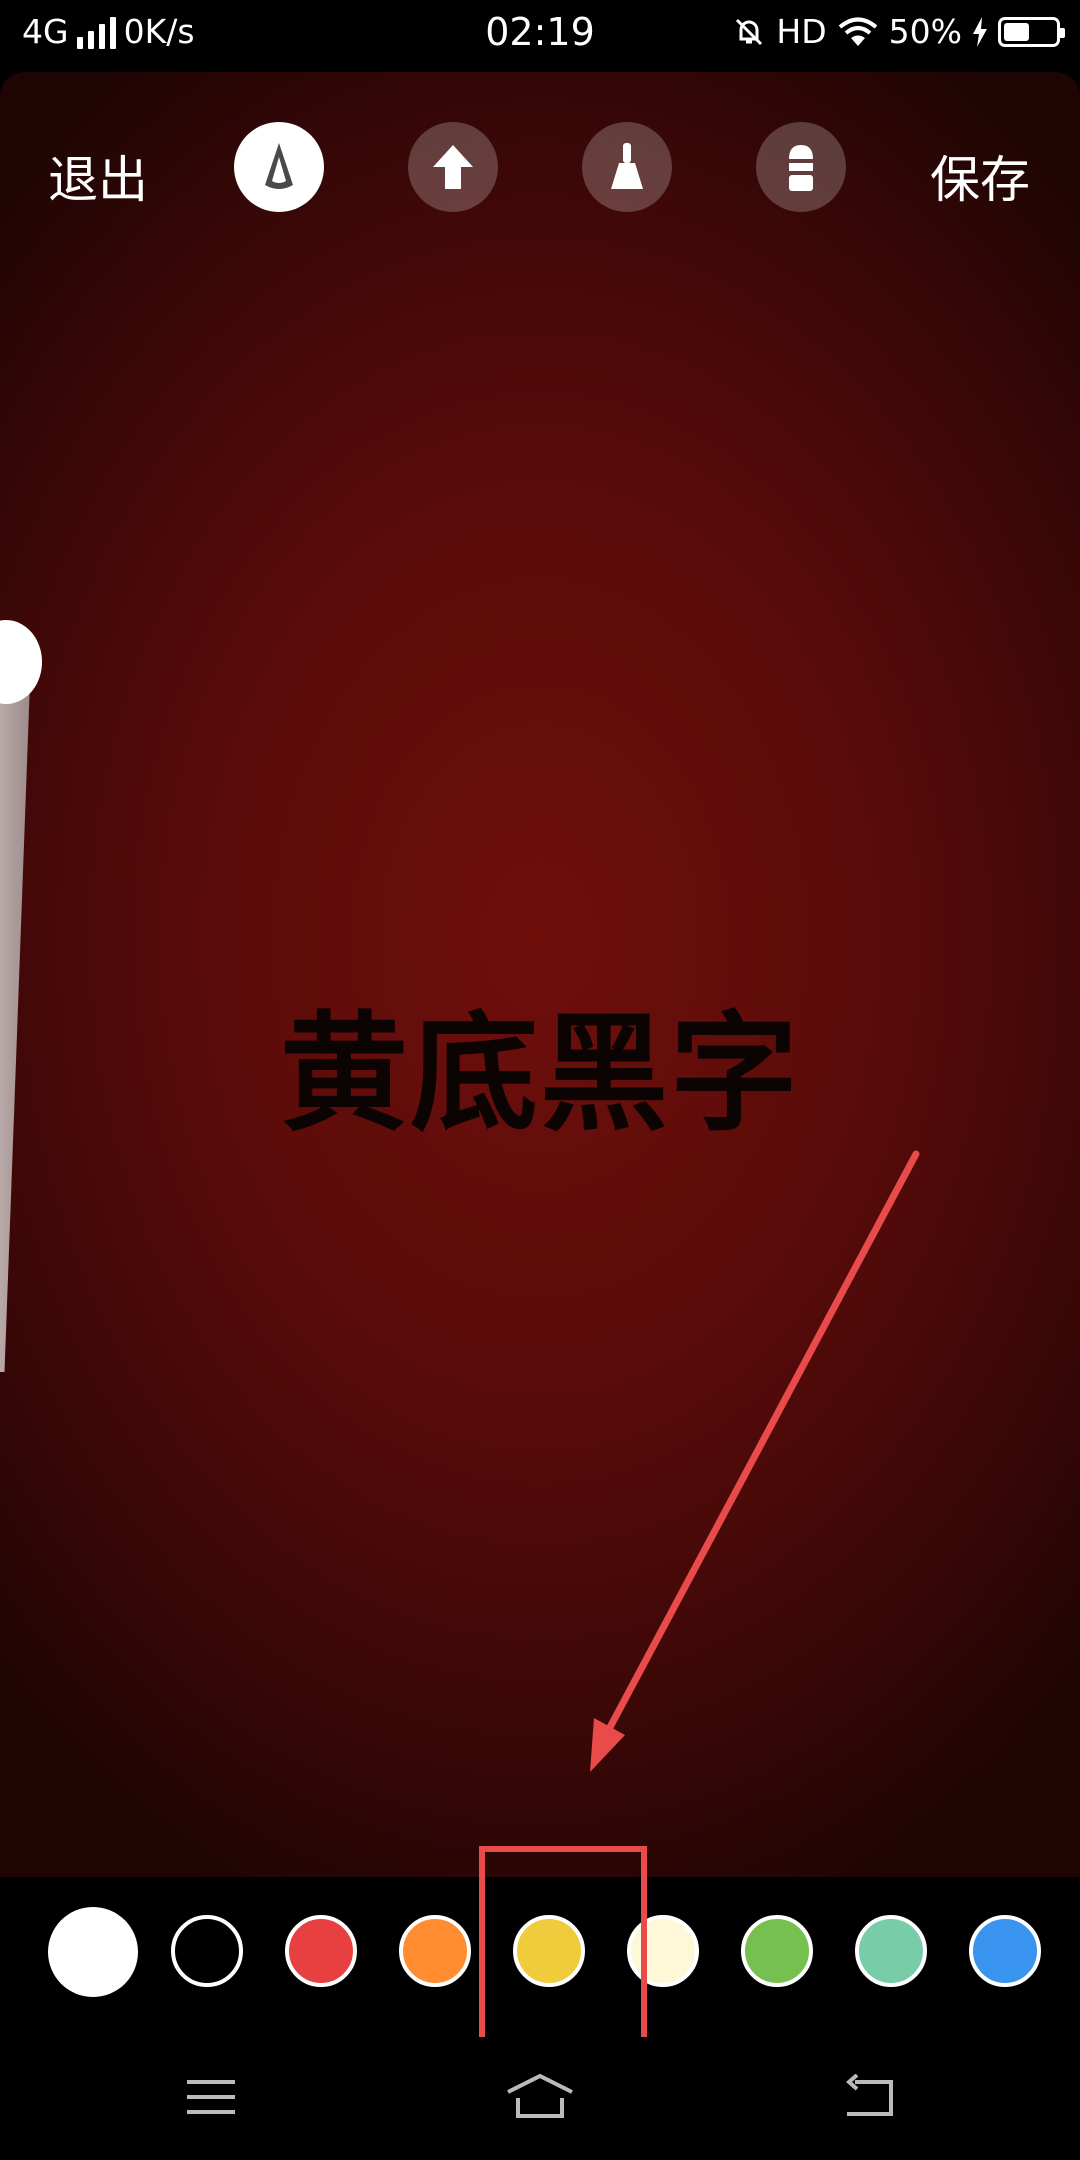 Image resolution: width=1080 pixels, height=2160 pixels. I want to click on eraser-icon, so click(801, 168).